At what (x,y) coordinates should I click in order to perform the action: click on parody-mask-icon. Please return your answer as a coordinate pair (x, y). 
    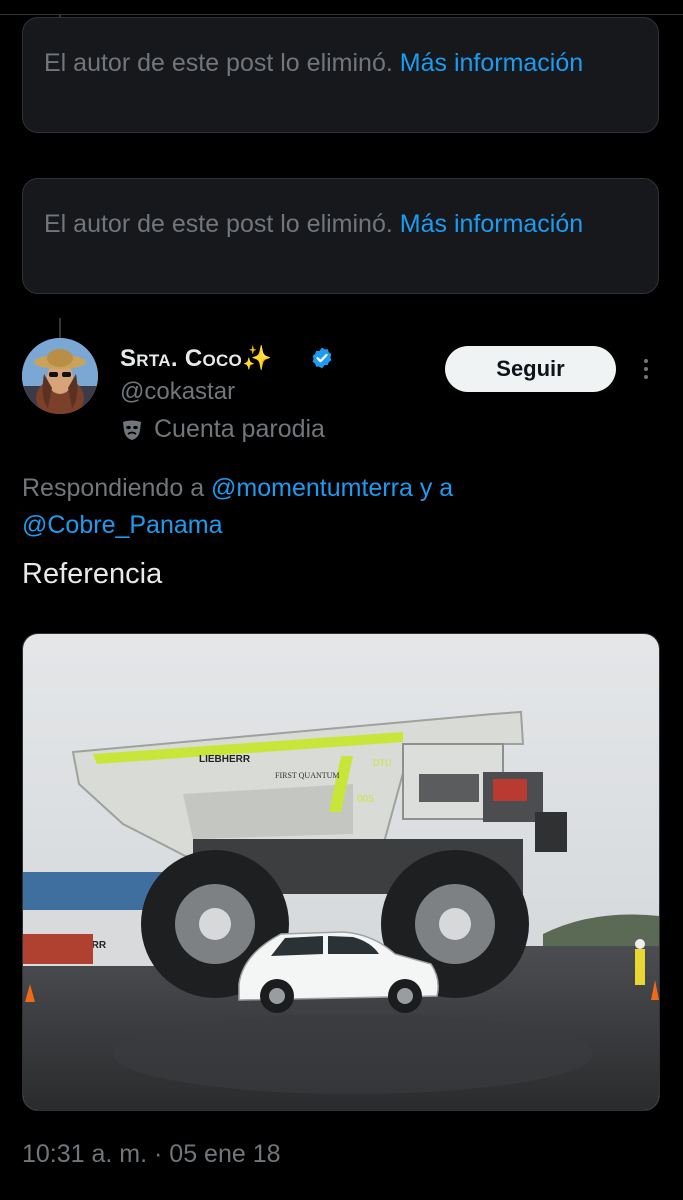
    Looking at the image, I should click on (132, 430).